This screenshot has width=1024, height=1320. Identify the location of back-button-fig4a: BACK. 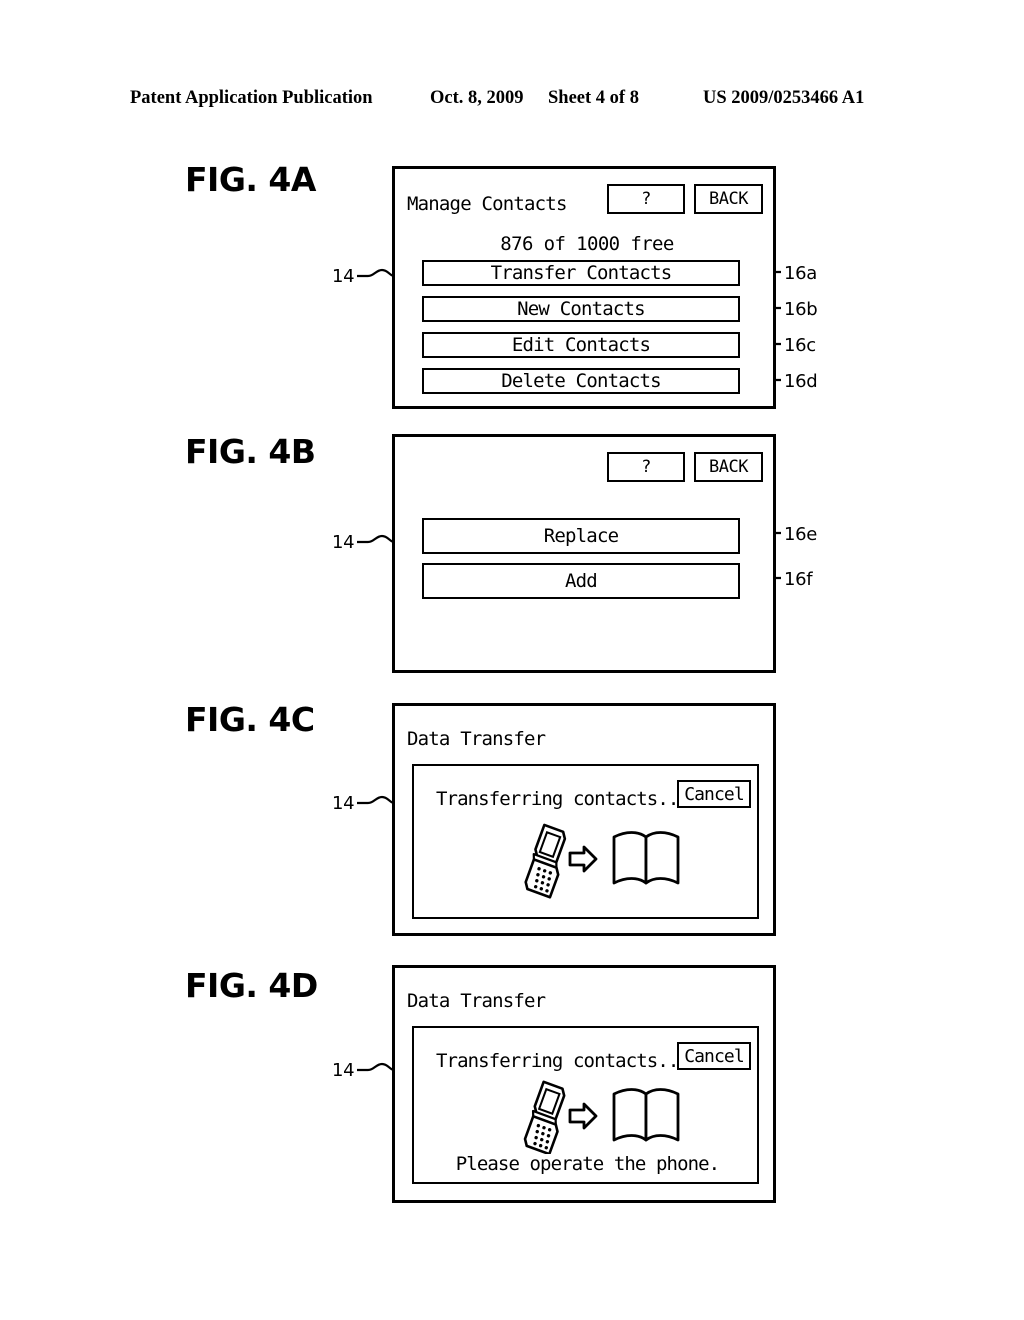
(728, 199).